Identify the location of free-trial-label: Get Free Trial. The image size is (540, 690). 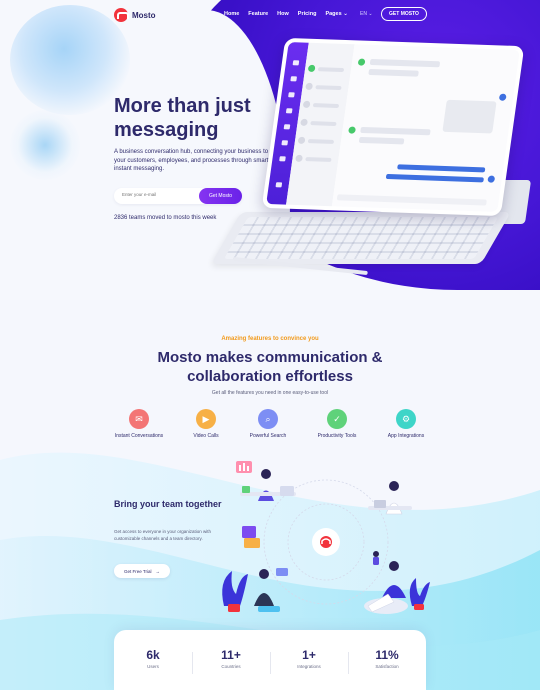
(137, 571).